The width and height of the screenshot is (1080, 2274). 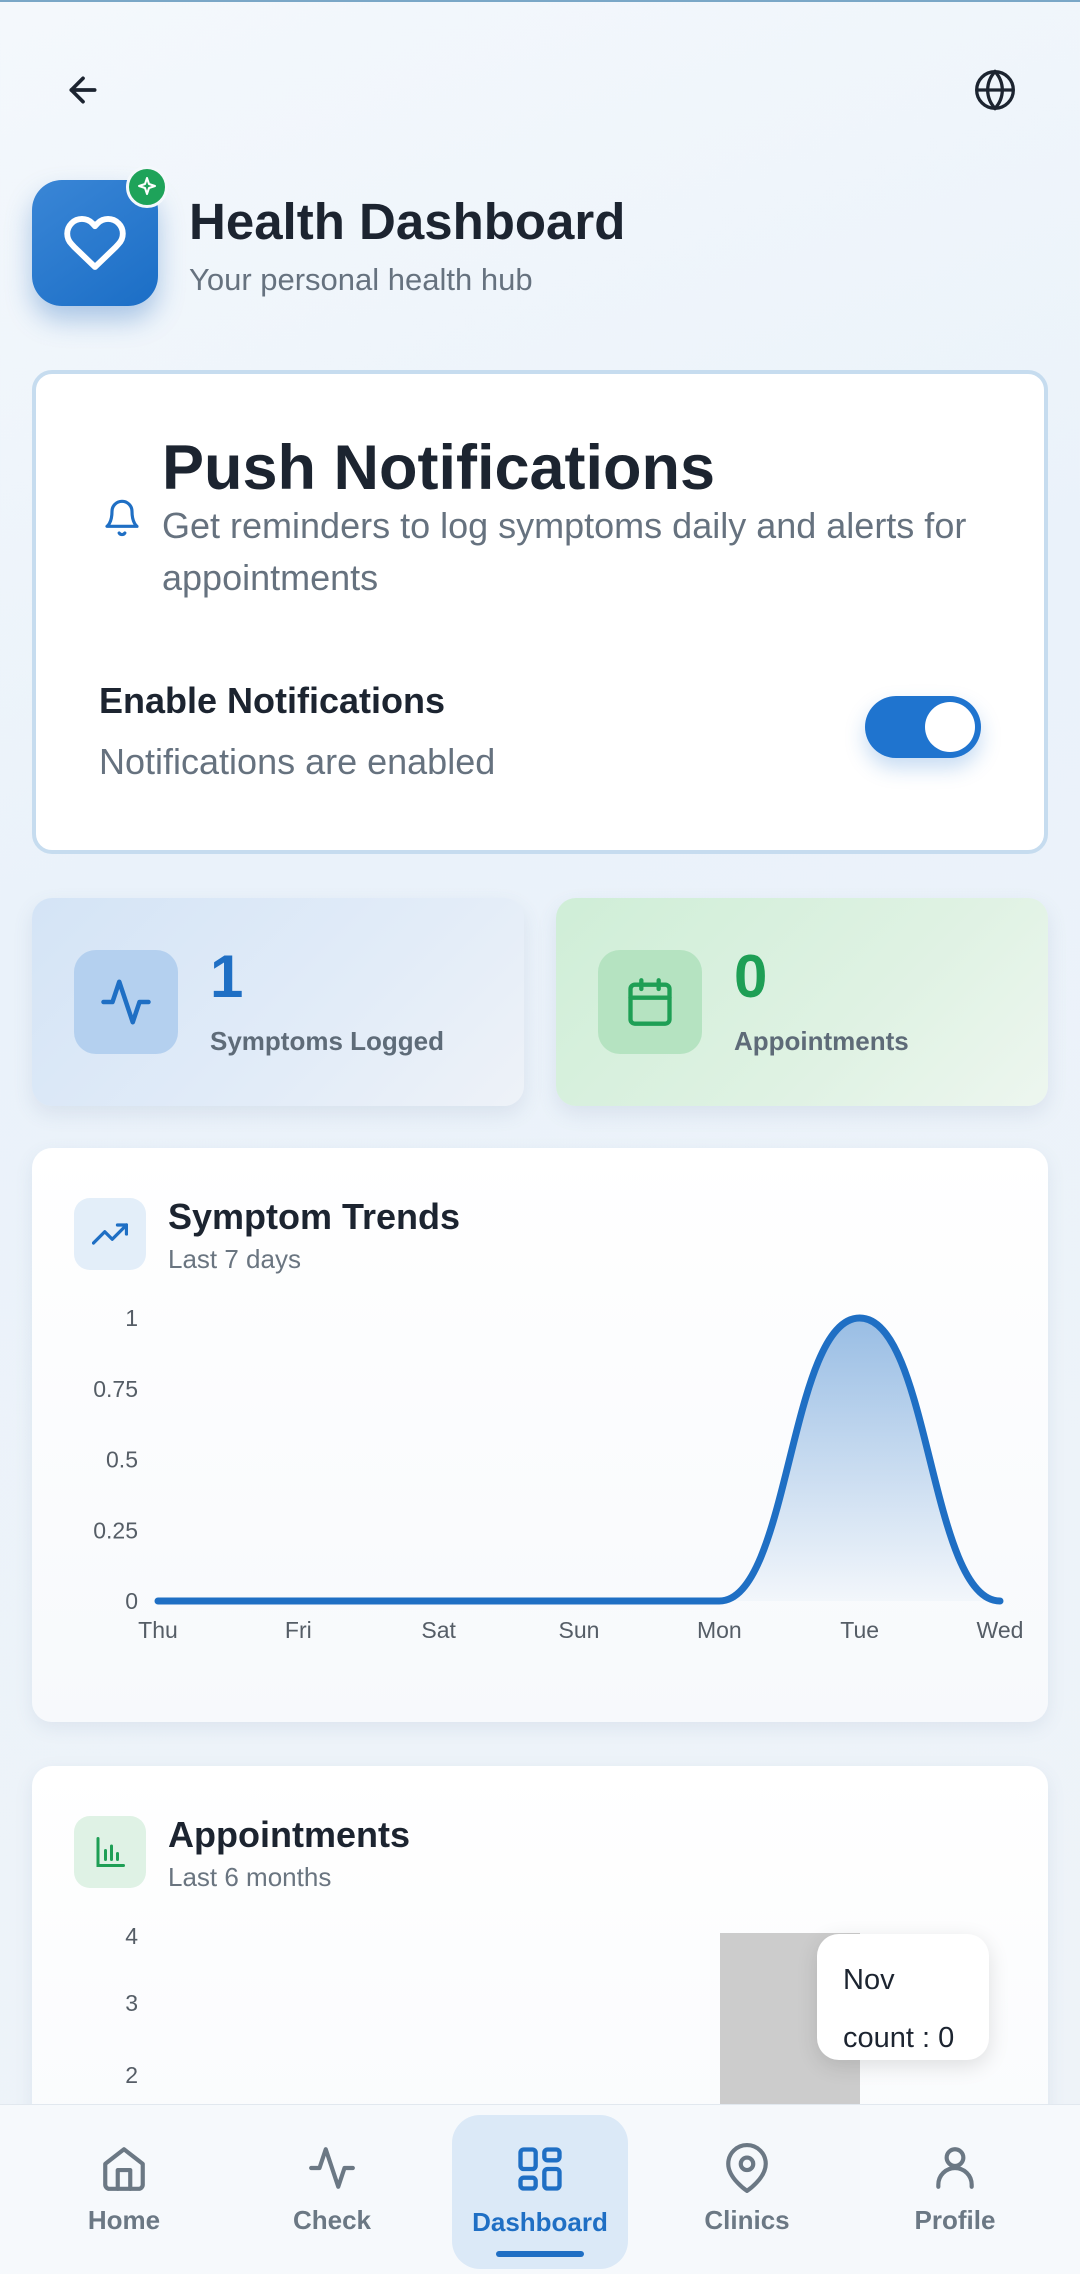 What do you see at coordinates (131, 2003) in the screenshot?
I see `y-tick-label: 3` at bounding box center [131, 2003].